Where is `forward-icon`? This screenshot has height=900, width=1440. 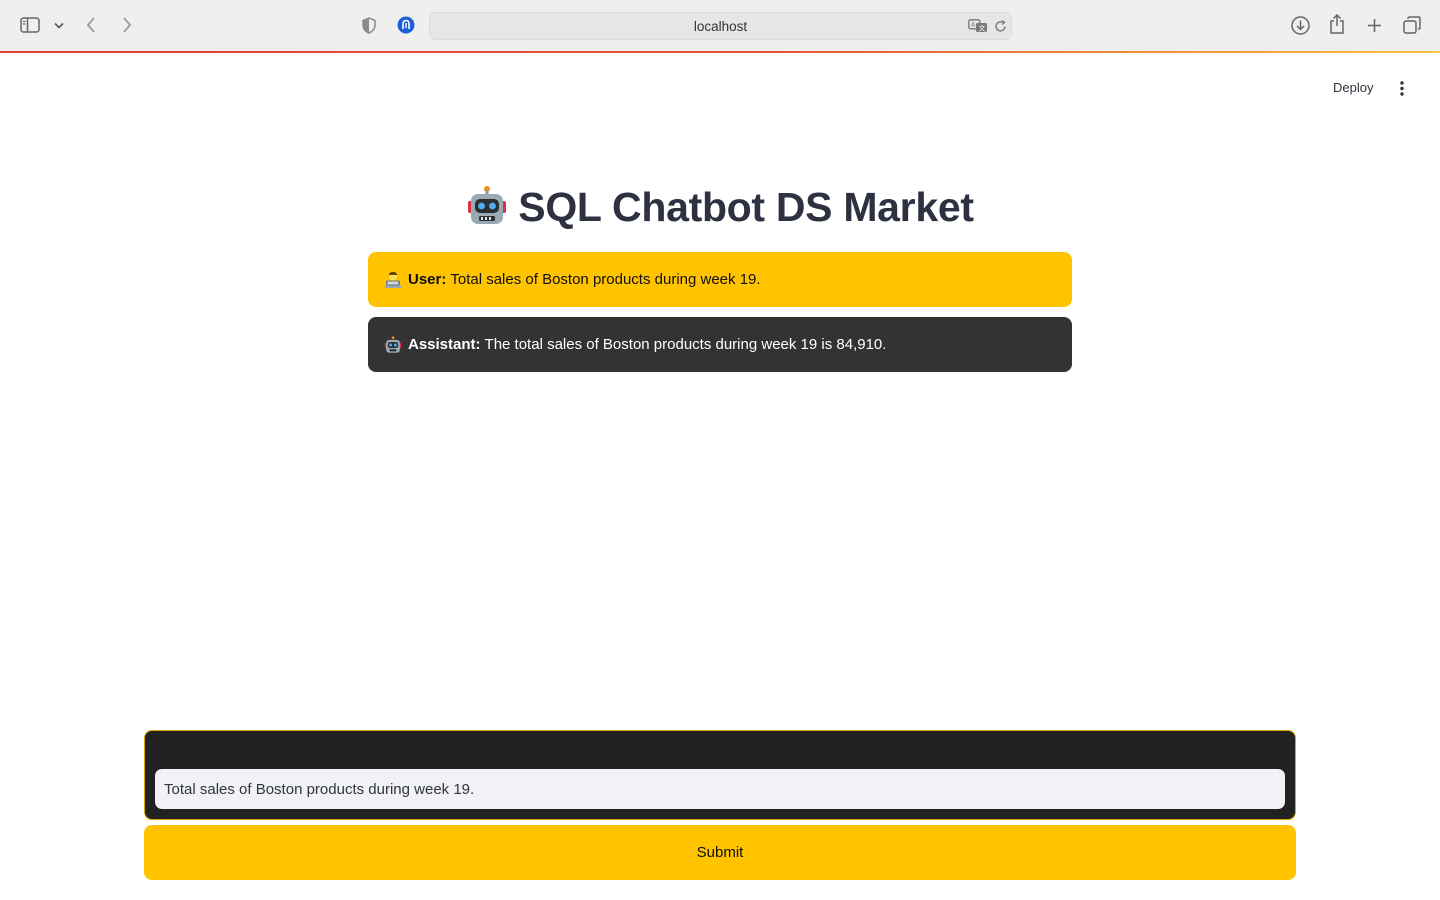 forward-icon is located at coordinates (127, 25).